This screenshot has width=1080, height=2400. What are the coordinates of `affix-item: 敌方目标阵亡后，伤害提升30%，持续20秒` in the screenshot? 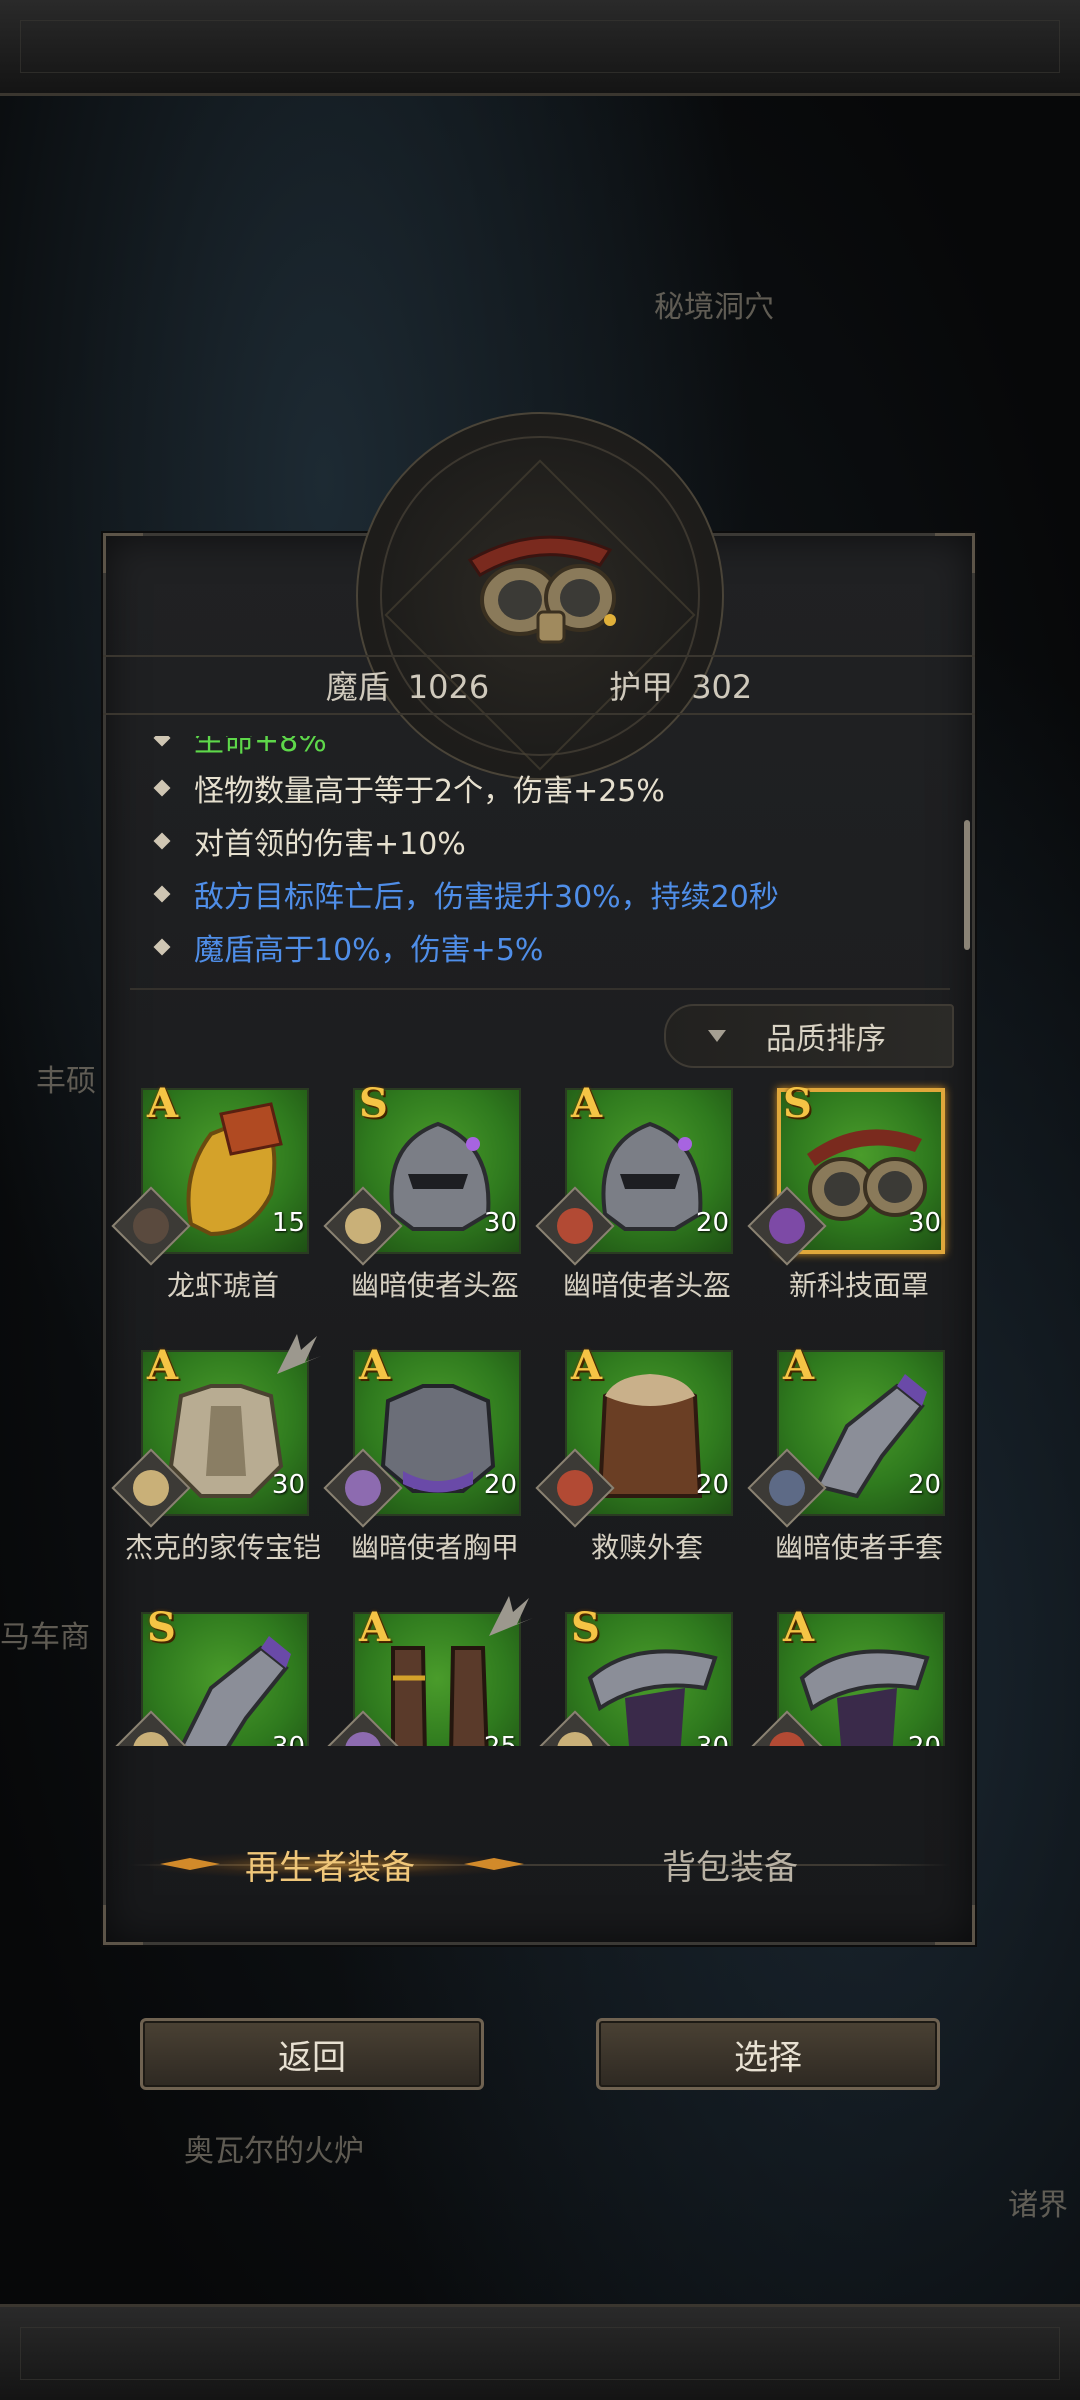 It's located at (459, 894).